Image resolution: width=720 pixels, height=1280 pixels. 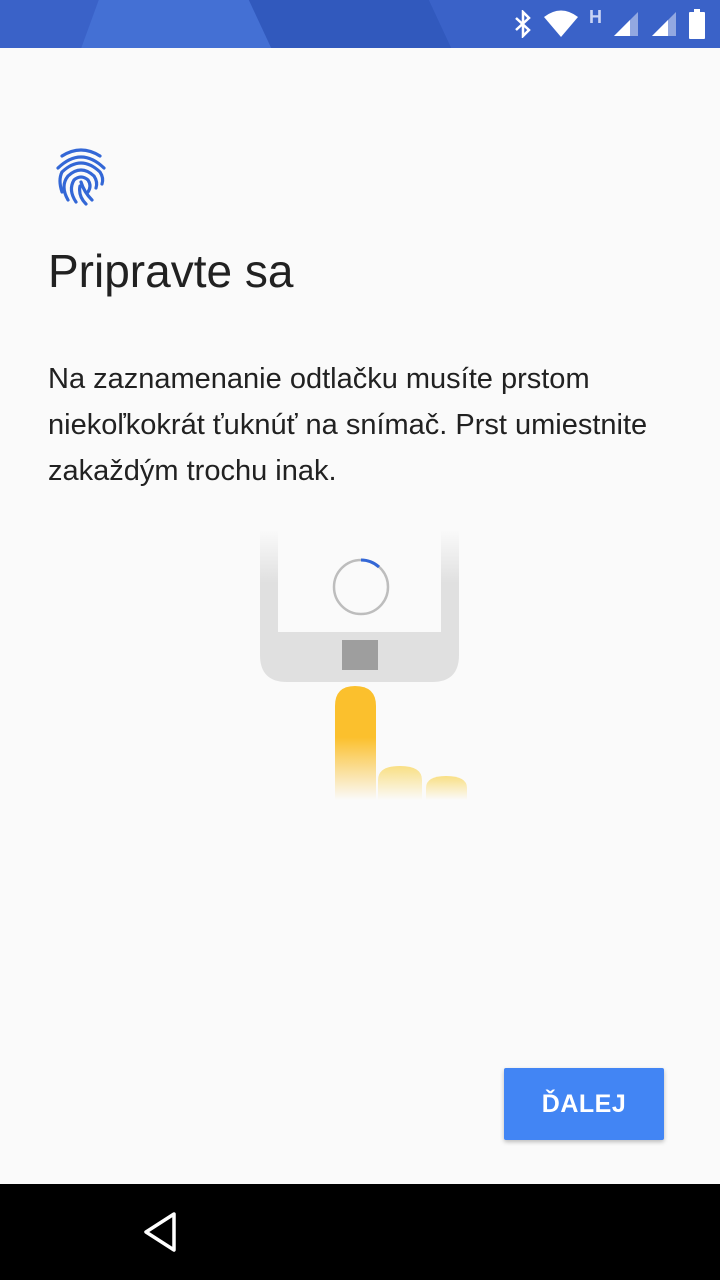 I want to click on fingerprint-icon, so click(x=81, y=177).